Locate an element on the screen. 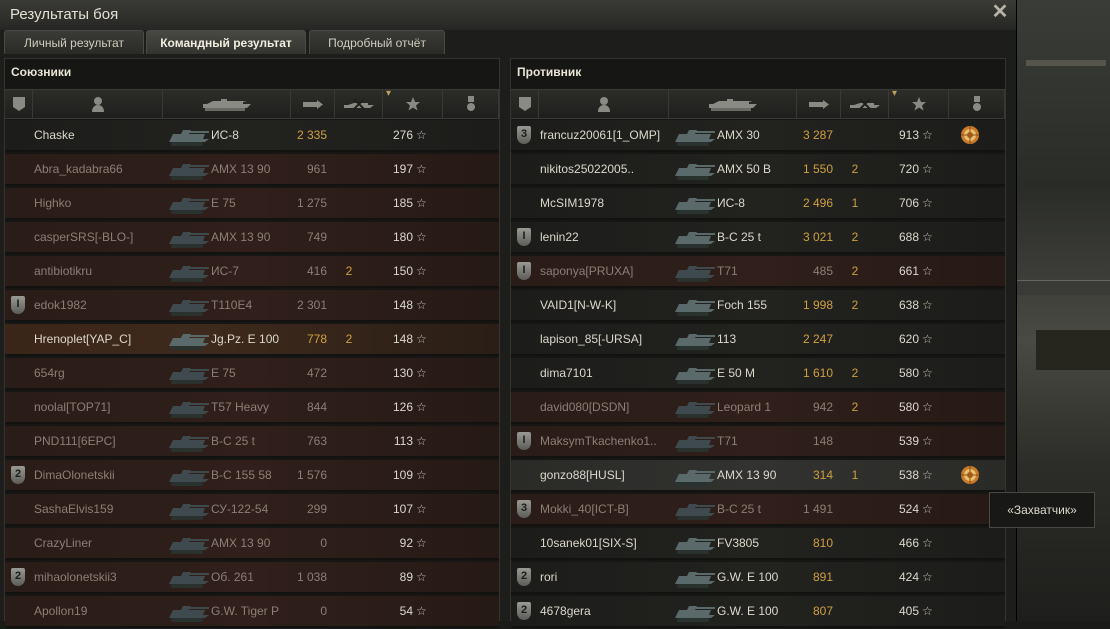 This screenshot has width=1110, height=629. player-name: Hrenoplet[YAP_C] is located at coordinates (83, 339).